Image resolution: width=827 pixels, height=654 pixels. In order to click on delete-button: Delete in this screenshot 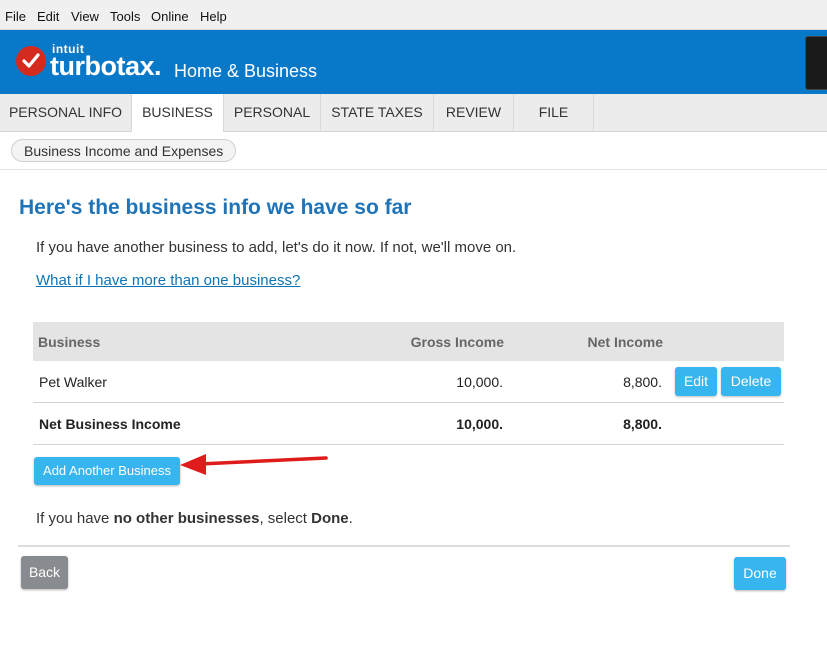, I will do `click(751, 381)`.